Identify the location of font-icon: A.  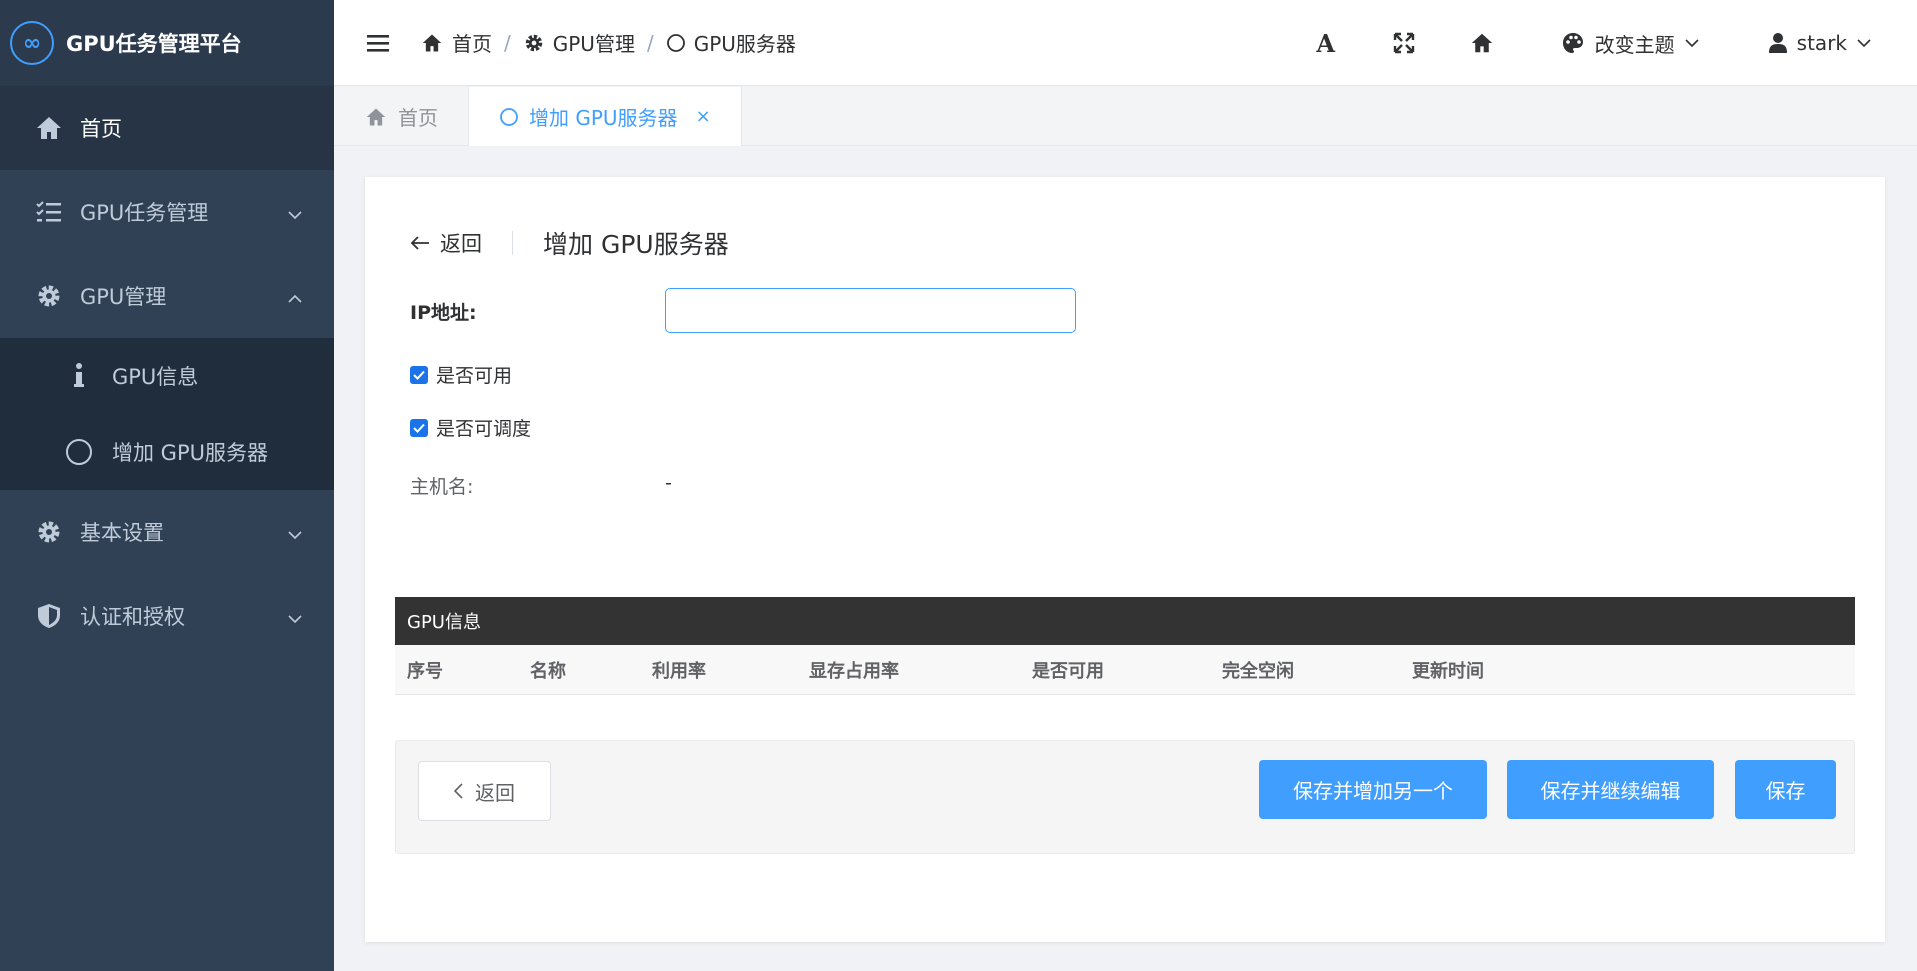
(1325, 43).